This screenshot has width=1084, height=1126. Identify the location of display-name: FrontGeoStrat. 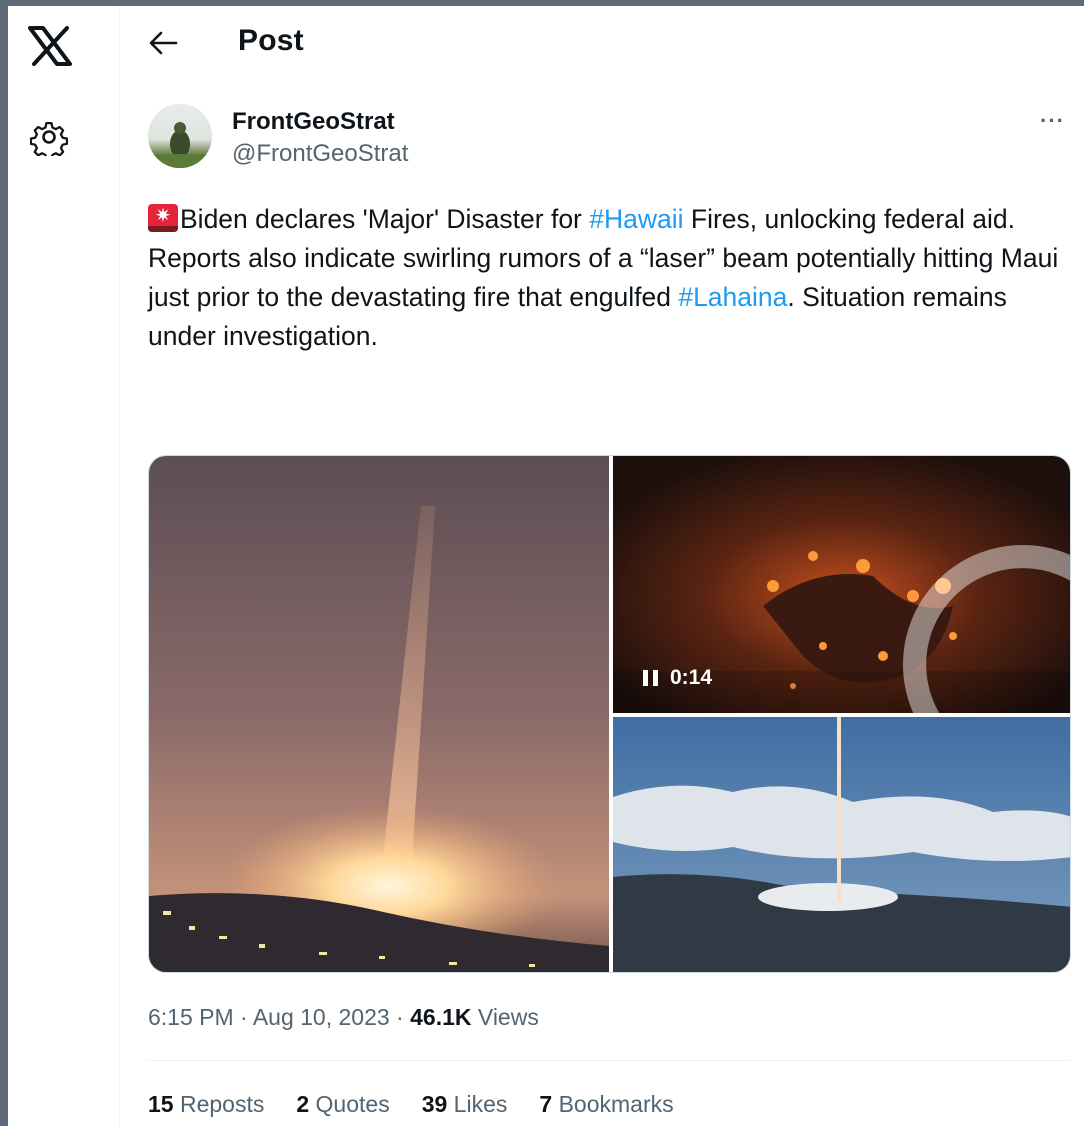
(313, 122).